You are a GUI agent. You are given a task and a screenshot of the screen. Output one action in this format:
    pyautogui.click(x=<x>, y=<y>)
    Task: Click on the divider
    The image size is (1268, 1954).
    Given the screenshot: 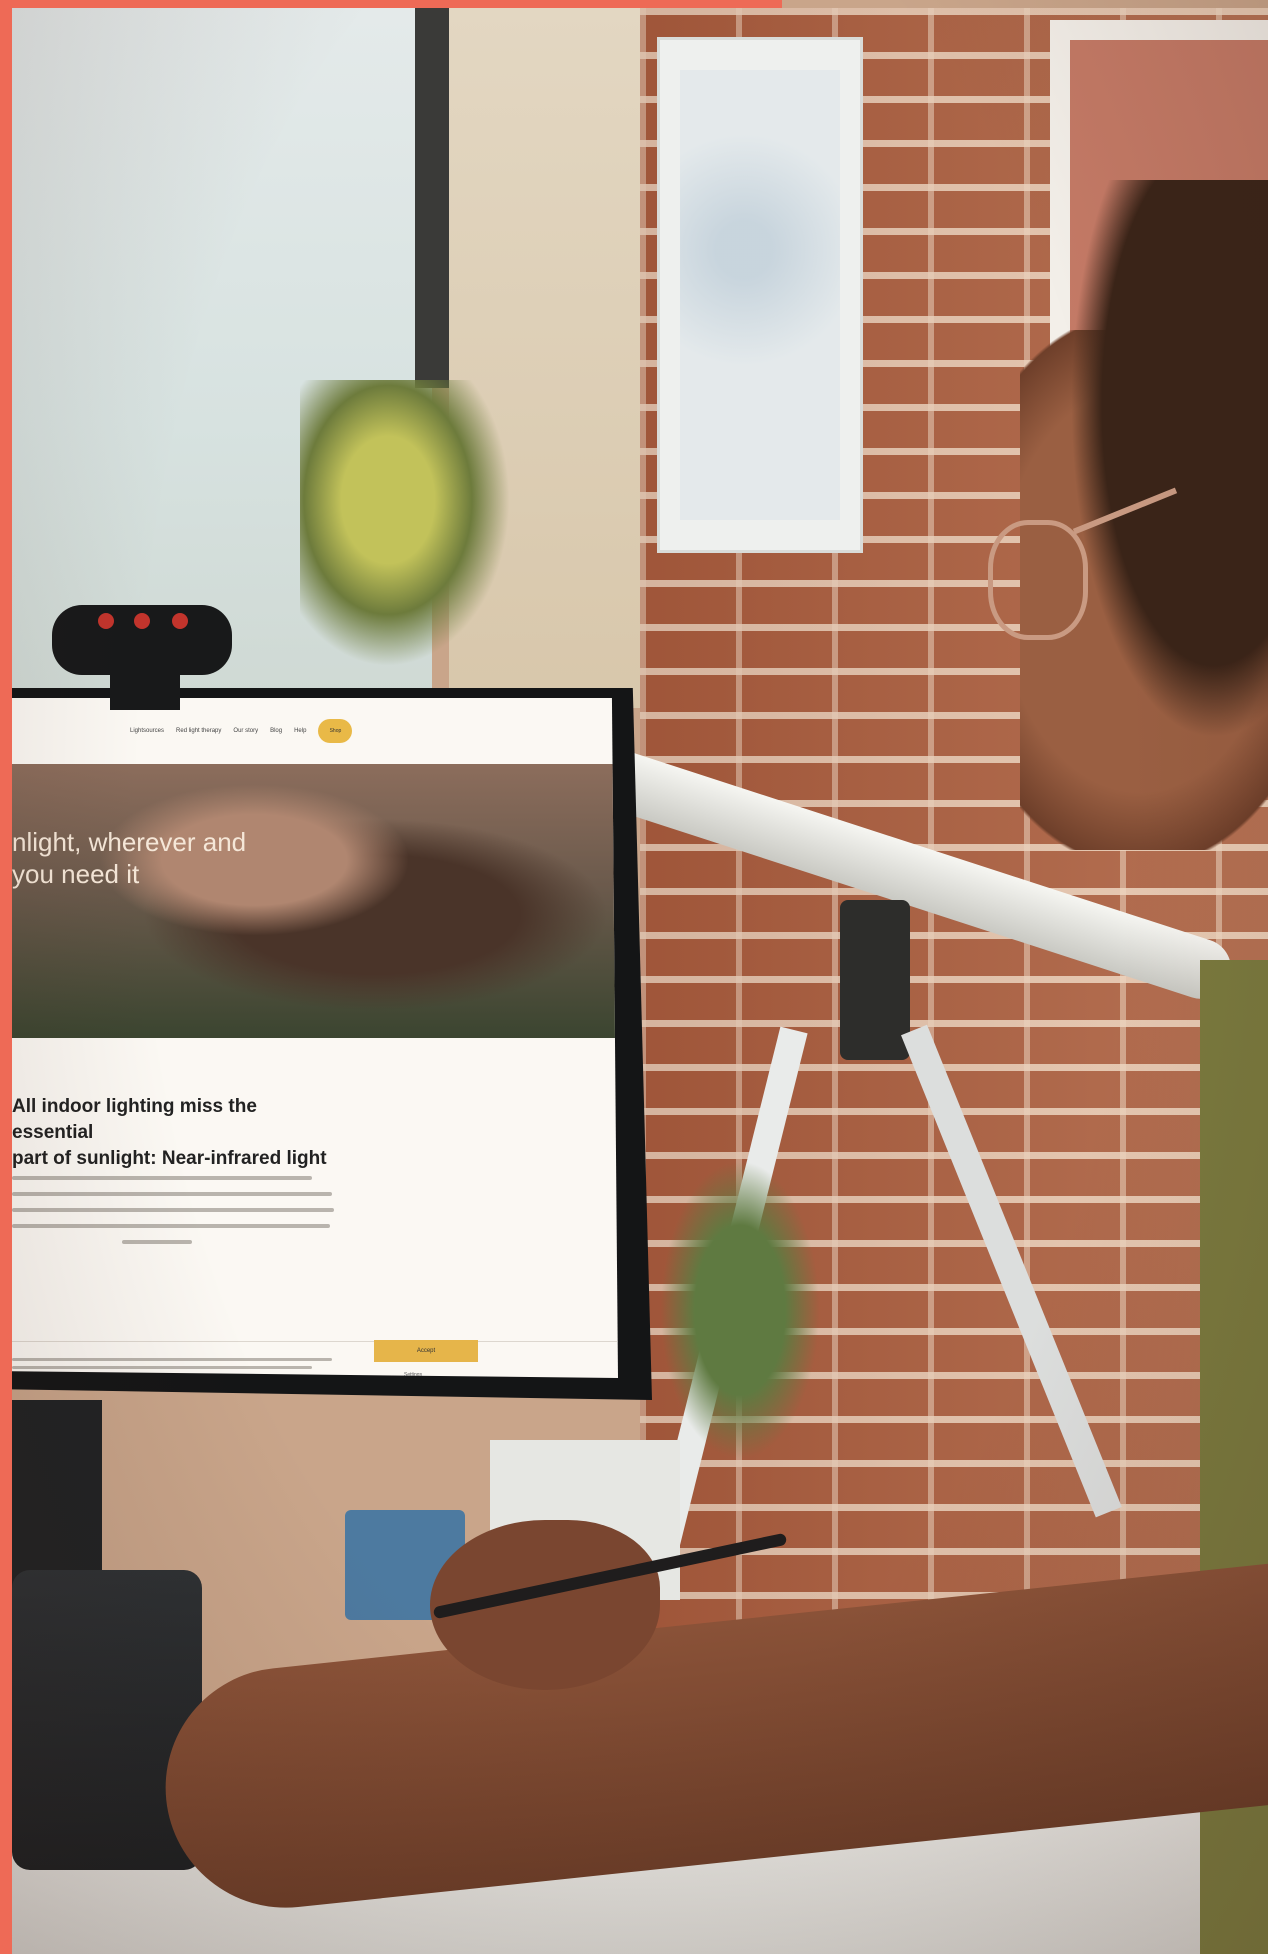 What is the action you would take?
    pyautogui.click(x=315, y=1341)
    